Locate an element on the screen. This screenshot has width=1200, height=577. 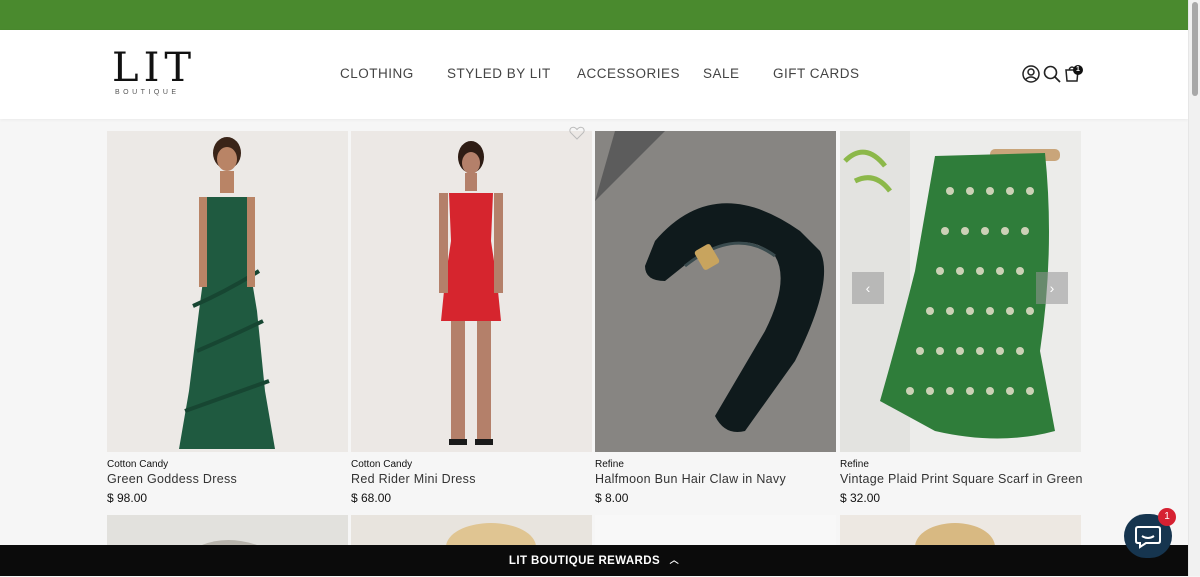
nav-styled-by-lit: STYLED BY LIT is located at coordinates (499, 73).